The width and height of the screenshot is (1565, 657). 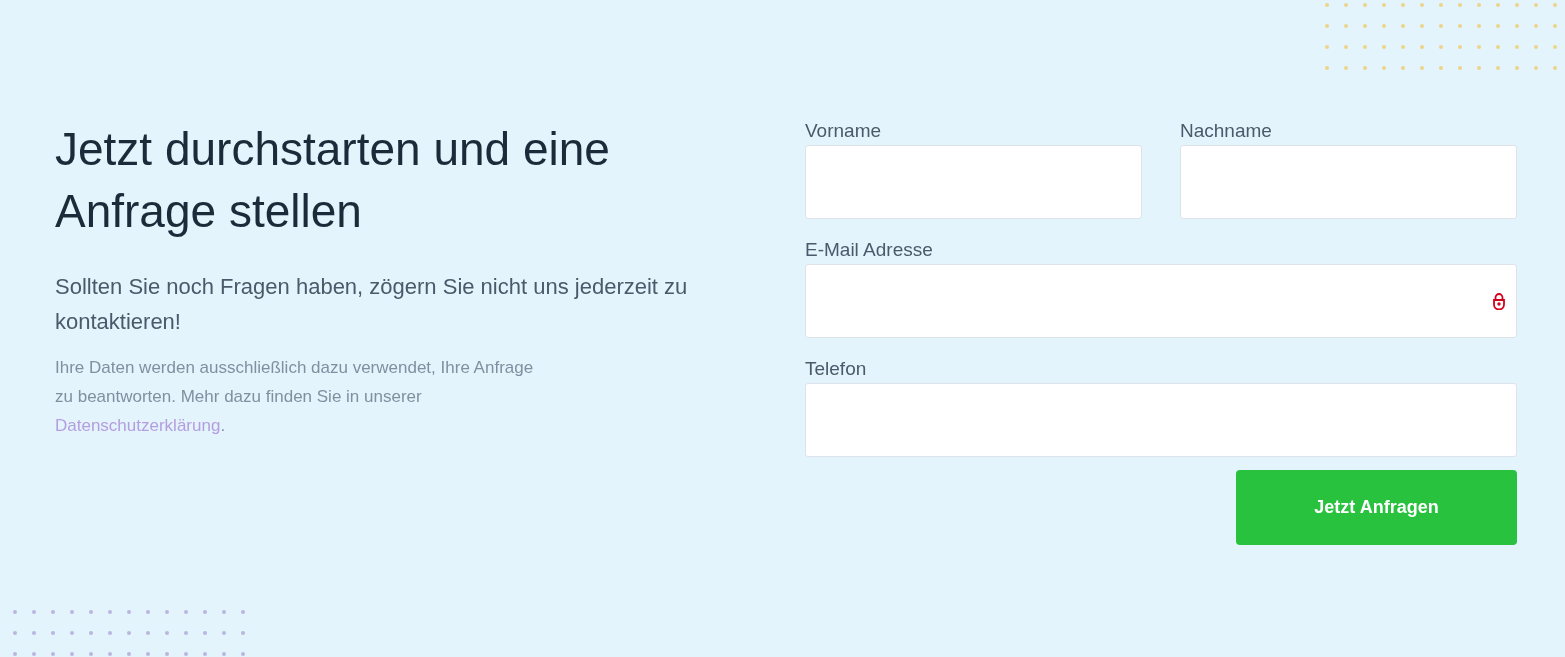 I want to click on privacy-link: Datenschutzerklärung, so click(x=138, y=425).